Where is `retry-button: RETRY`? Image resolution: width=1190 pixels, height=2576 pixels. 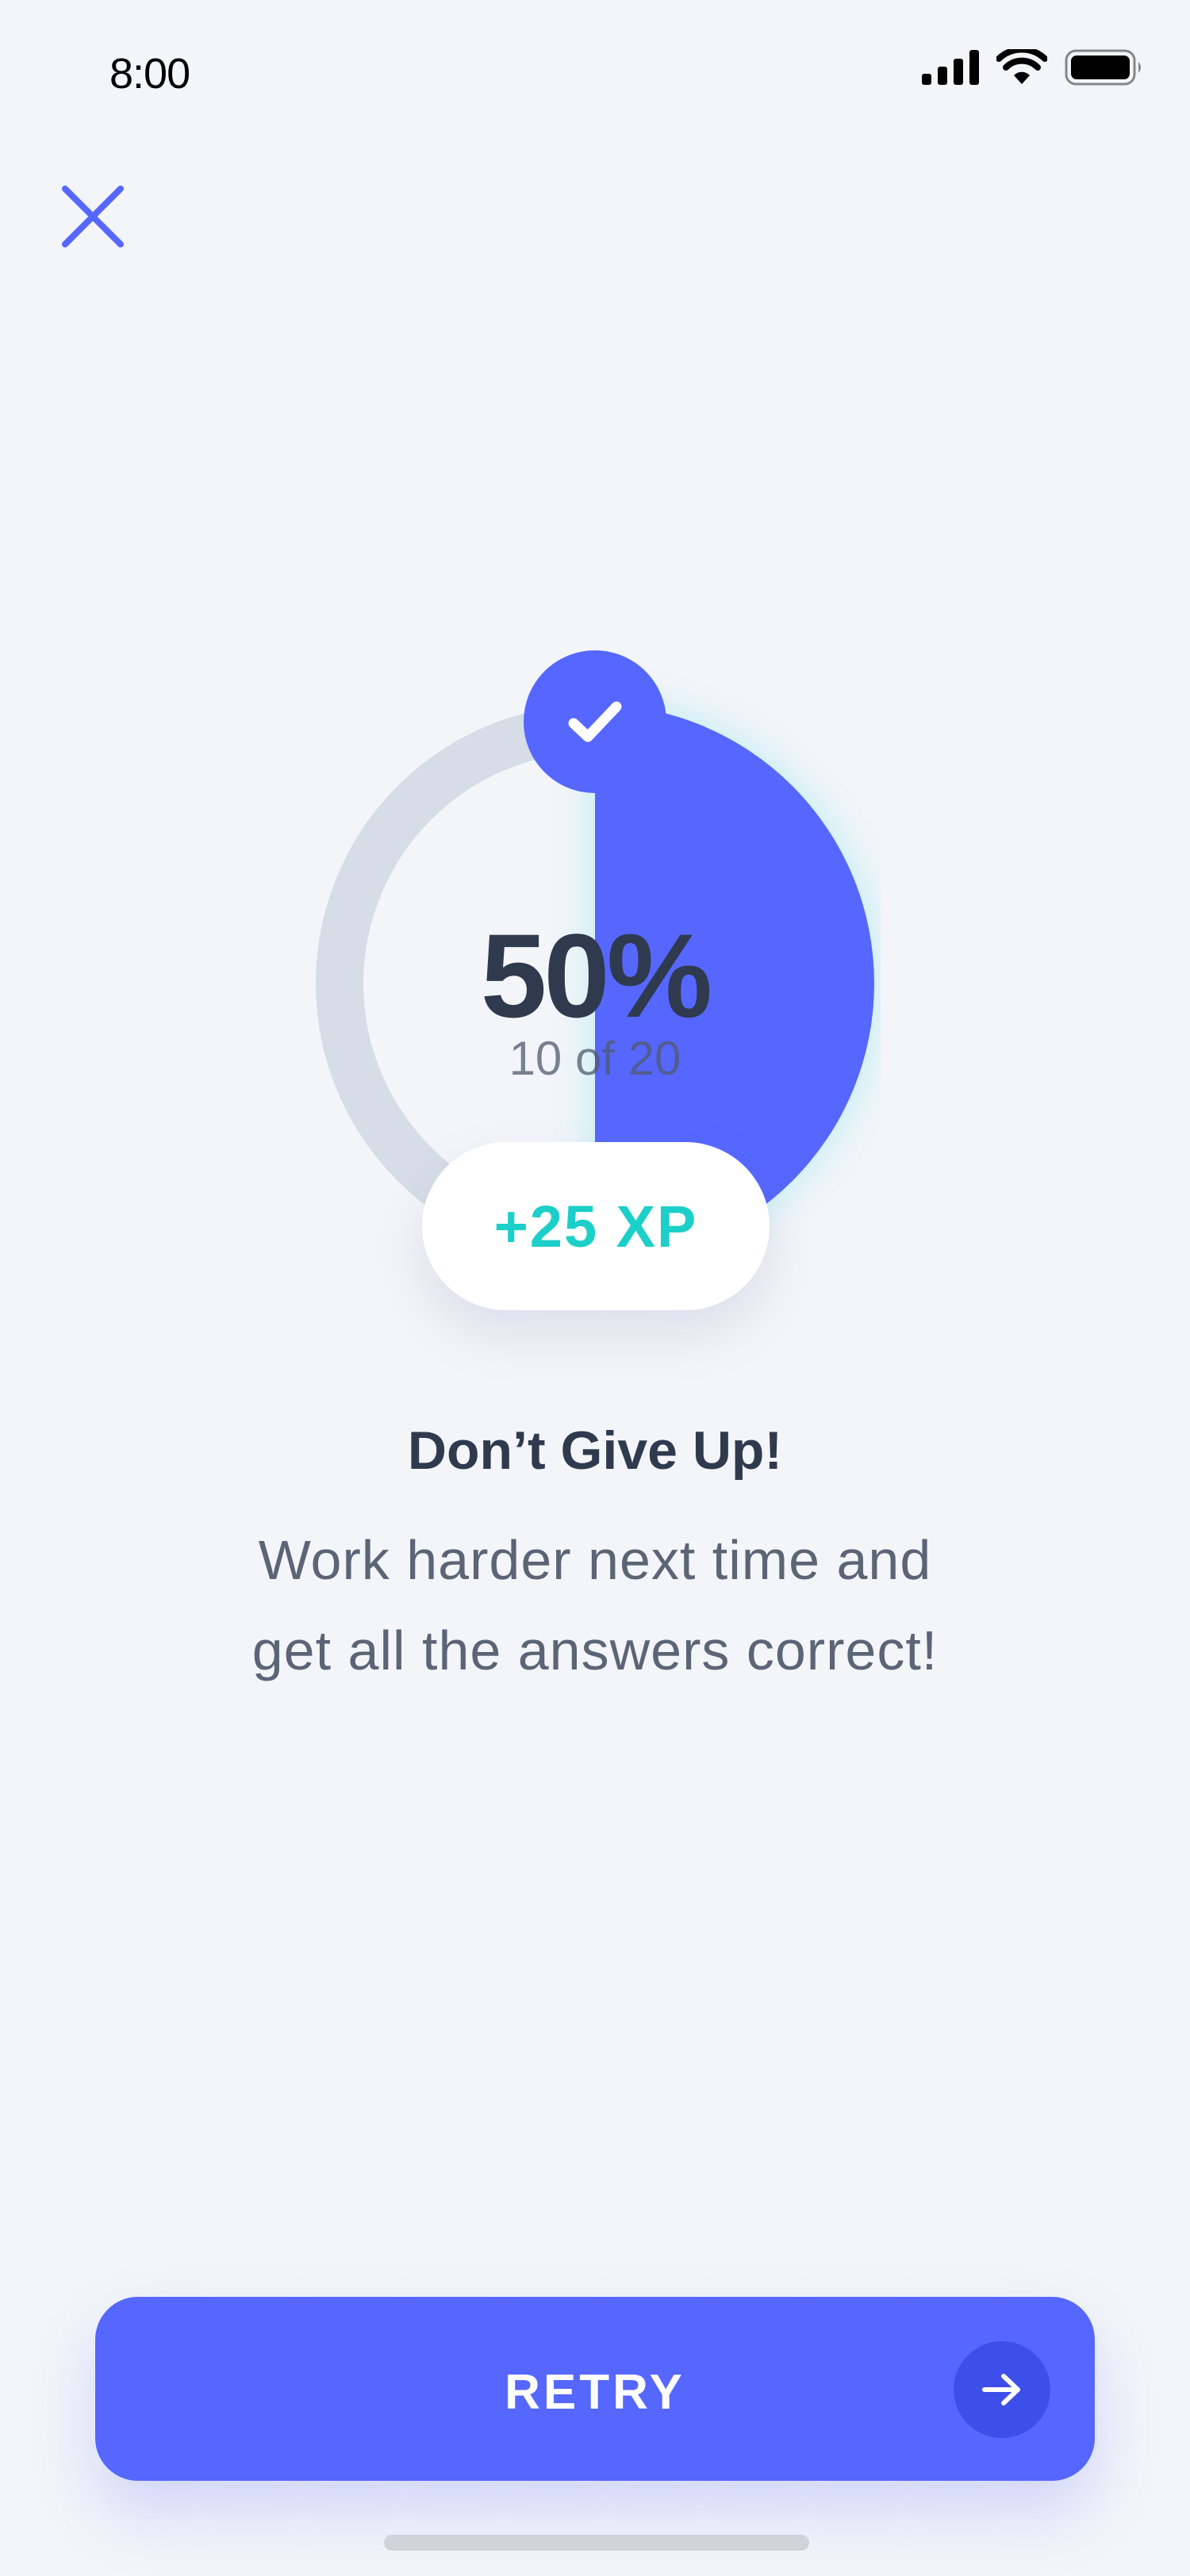
retry-button: RETRY is located at coordinates (595, 2389).